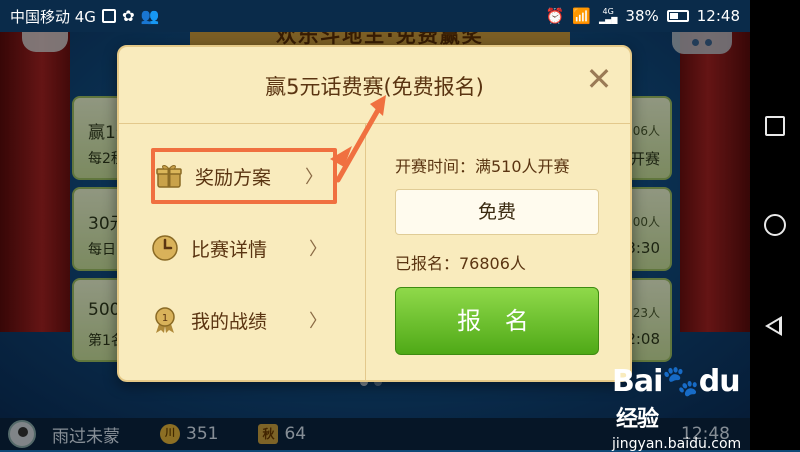 The image size is (800, 452). What do you see at coordinates (53, 16) in the screenshot?
I see `carrier-label: 中国移动 4G` at bounding box center [53, 16].